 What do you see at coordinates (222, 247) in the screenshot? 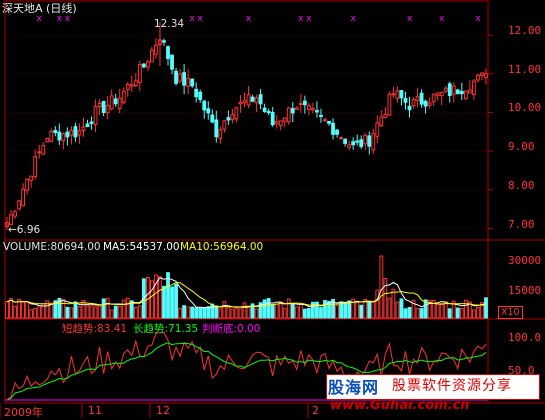
I see `volume-ma10-label: MA10:56964.00` at bounding box center [222, 247].